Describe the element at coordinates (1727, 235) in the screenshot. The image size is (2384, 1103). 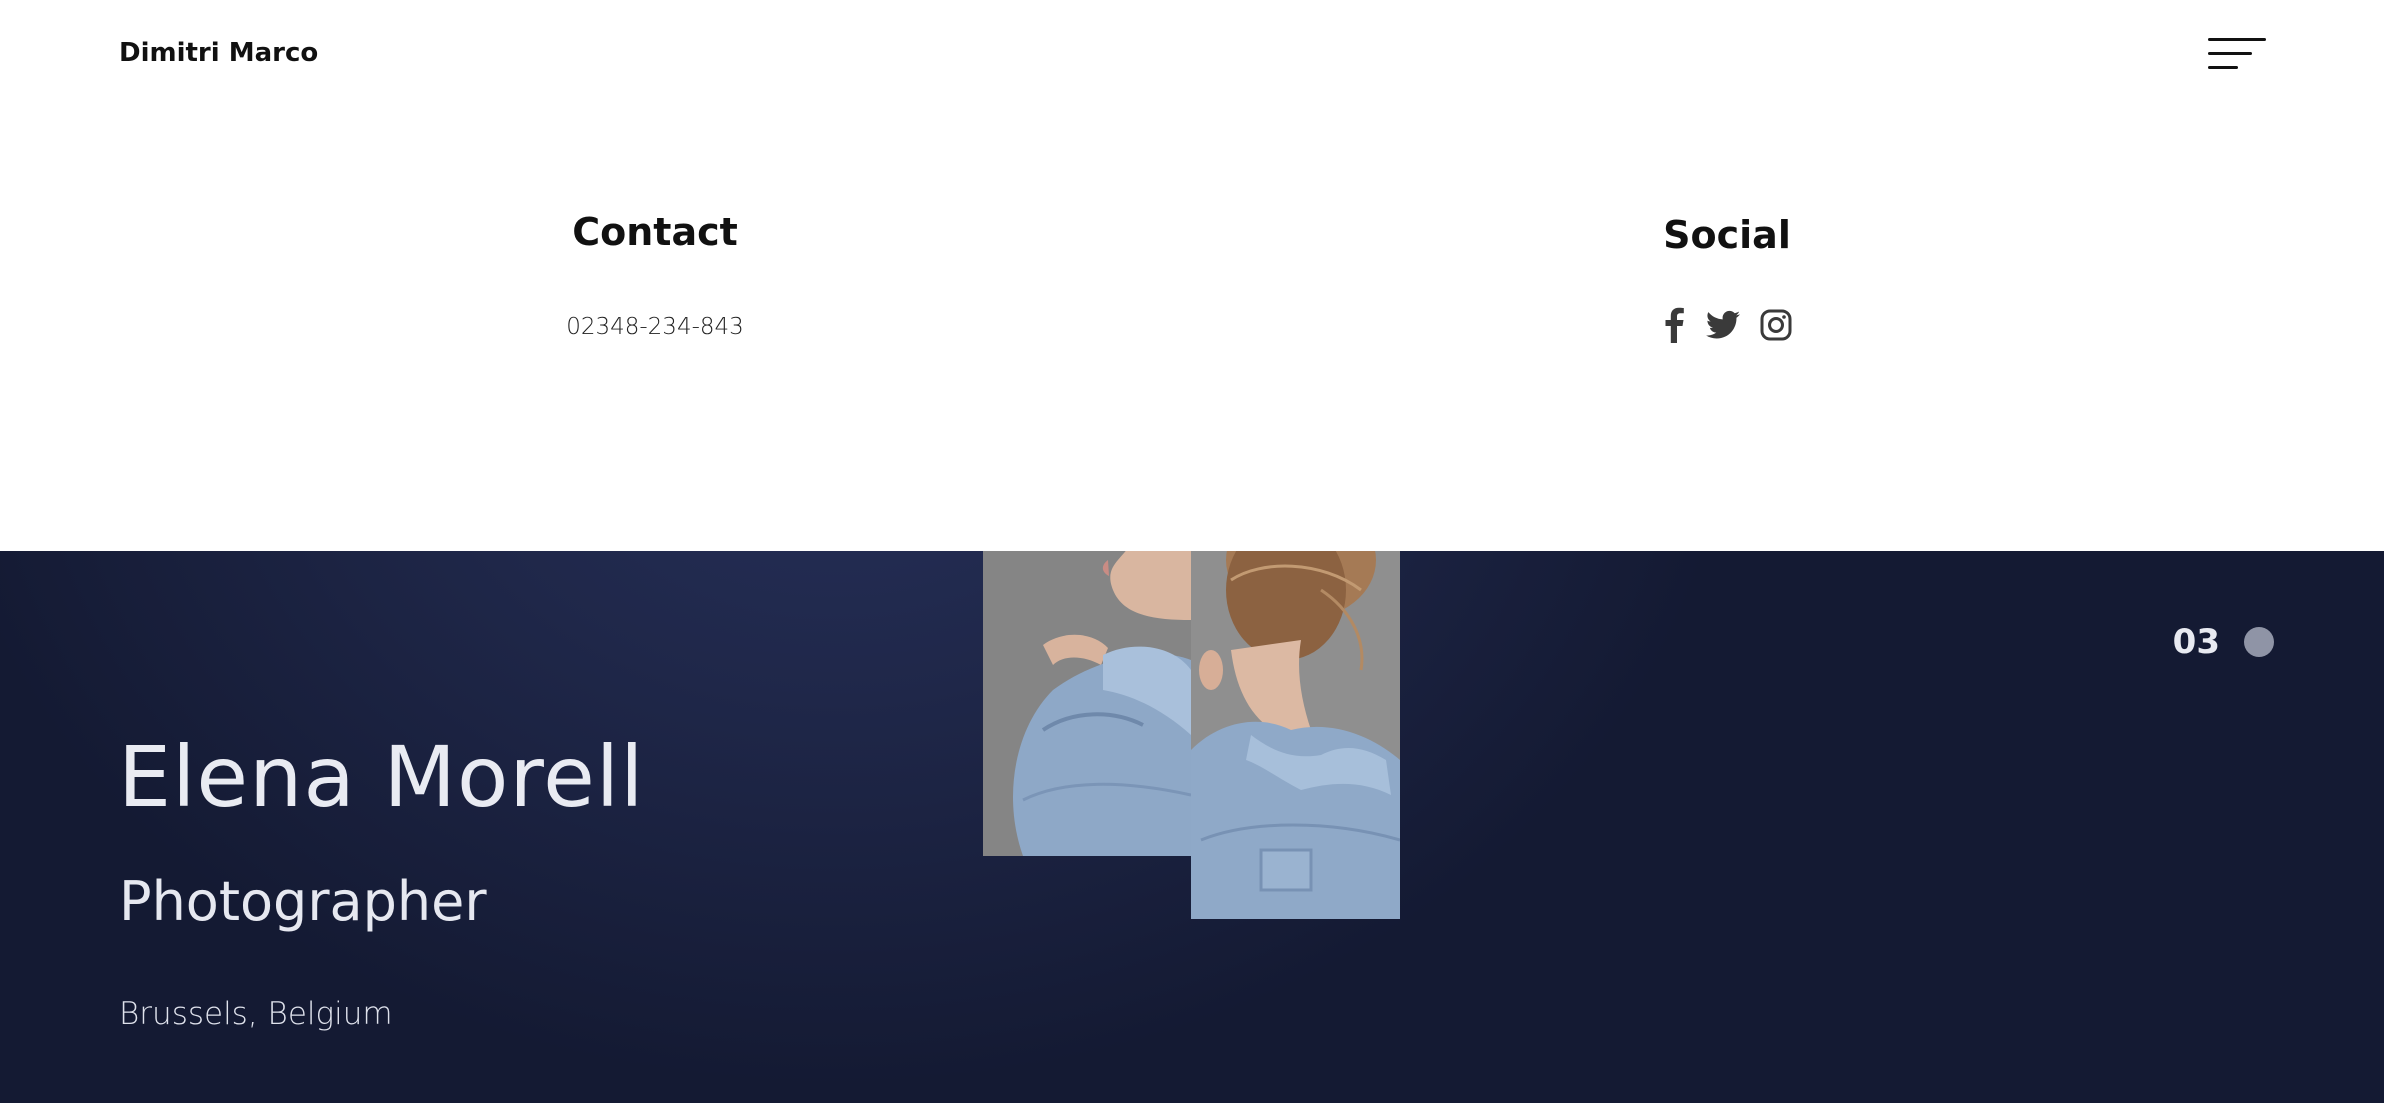
I see `social-title: Social` at that location.